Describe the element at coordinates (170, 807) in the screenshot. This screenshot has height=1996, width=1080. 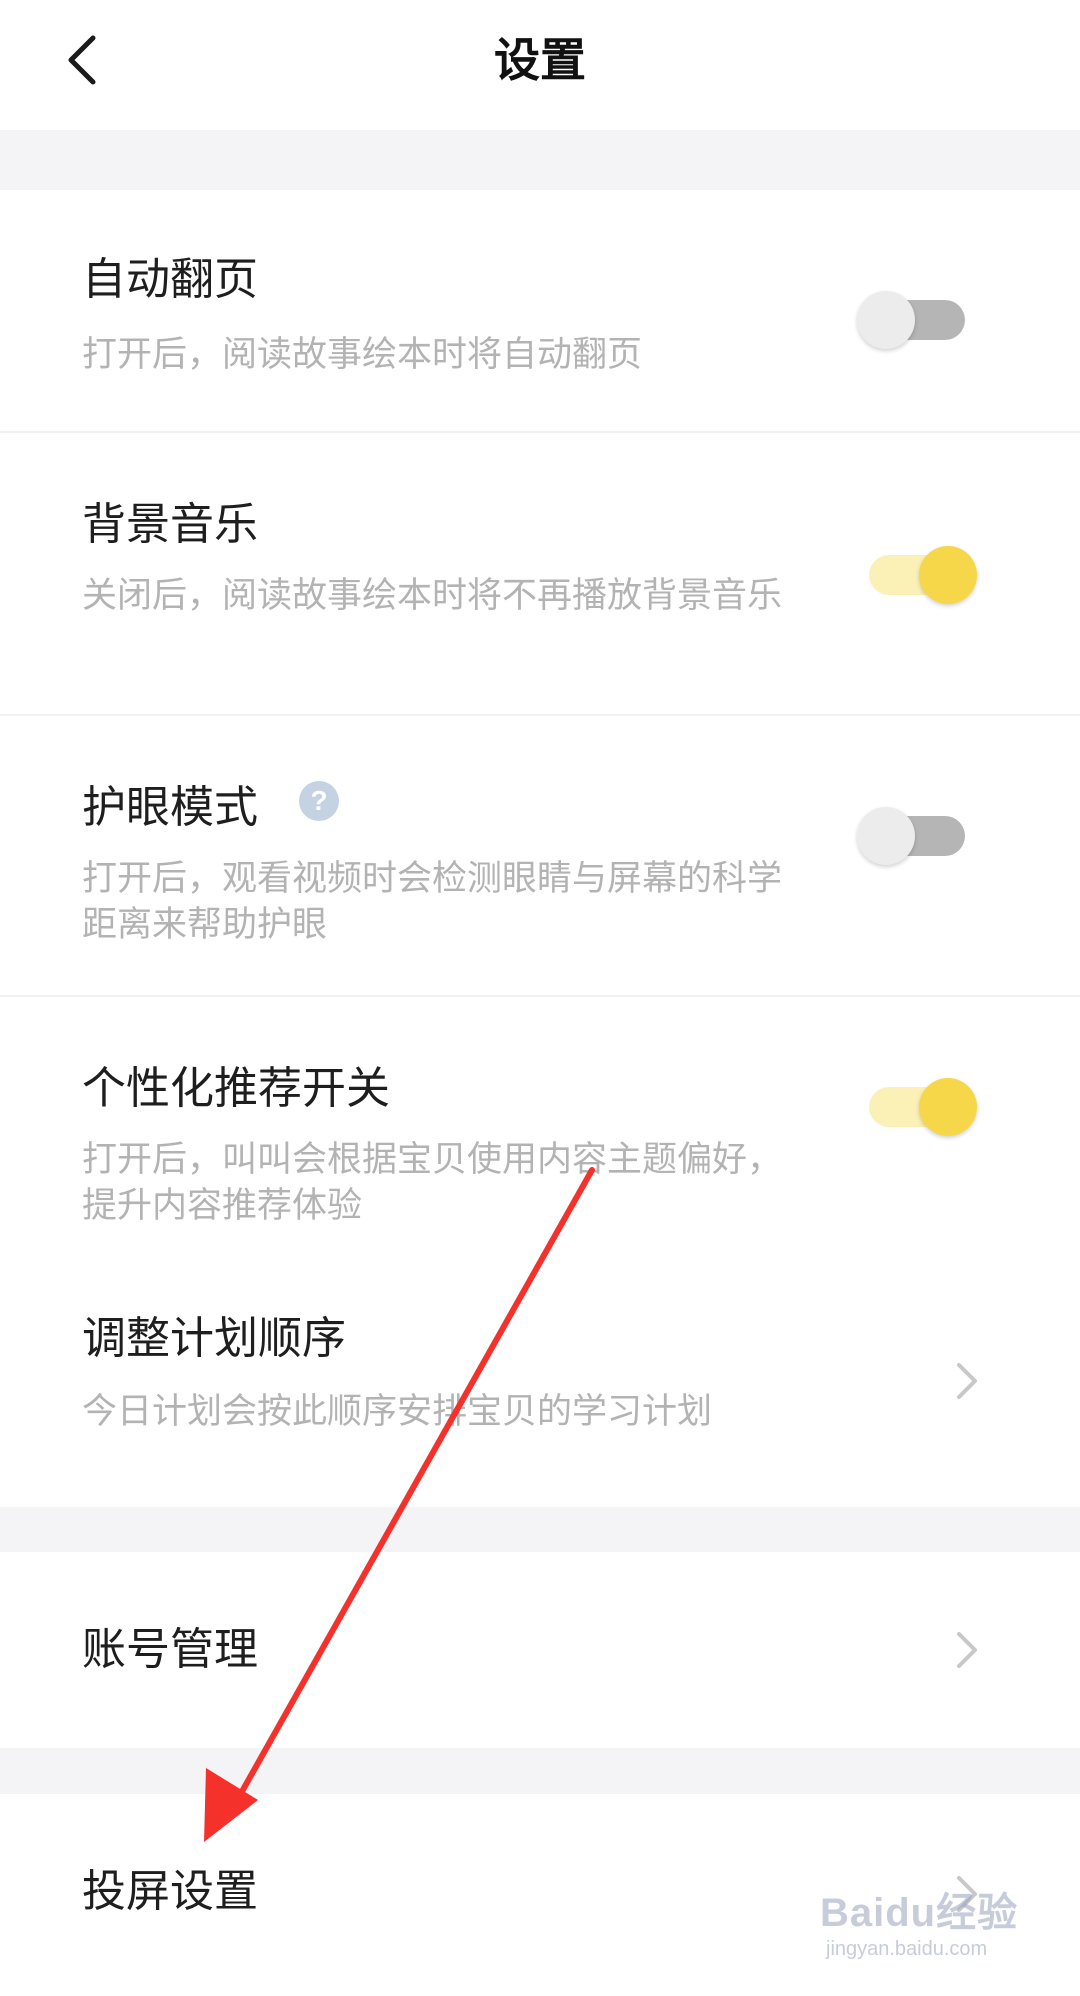
I see `setting-title: 护眼模式` at that location.